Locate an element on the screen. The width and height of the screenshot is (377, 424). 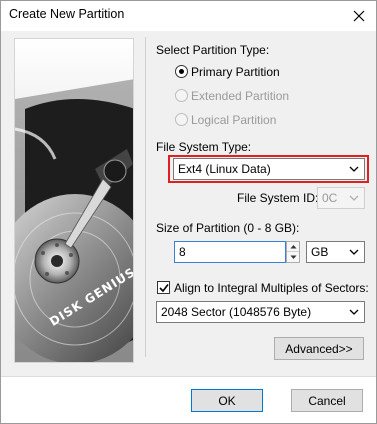
align-sectors-checkbox is located at coordinates (163, 287).